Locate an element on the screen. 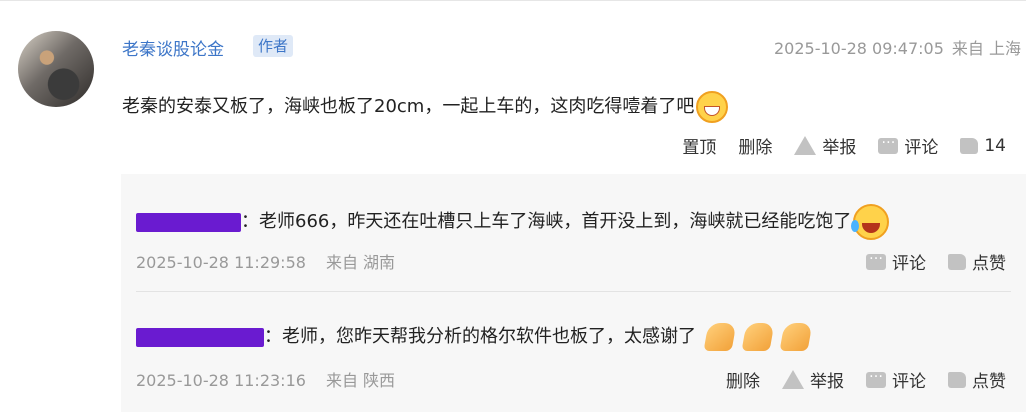 This screenshot has width=1026, height=412. reply-timestamp: 2025-10-28 11:29:58 is located at coordinates (221, 262).